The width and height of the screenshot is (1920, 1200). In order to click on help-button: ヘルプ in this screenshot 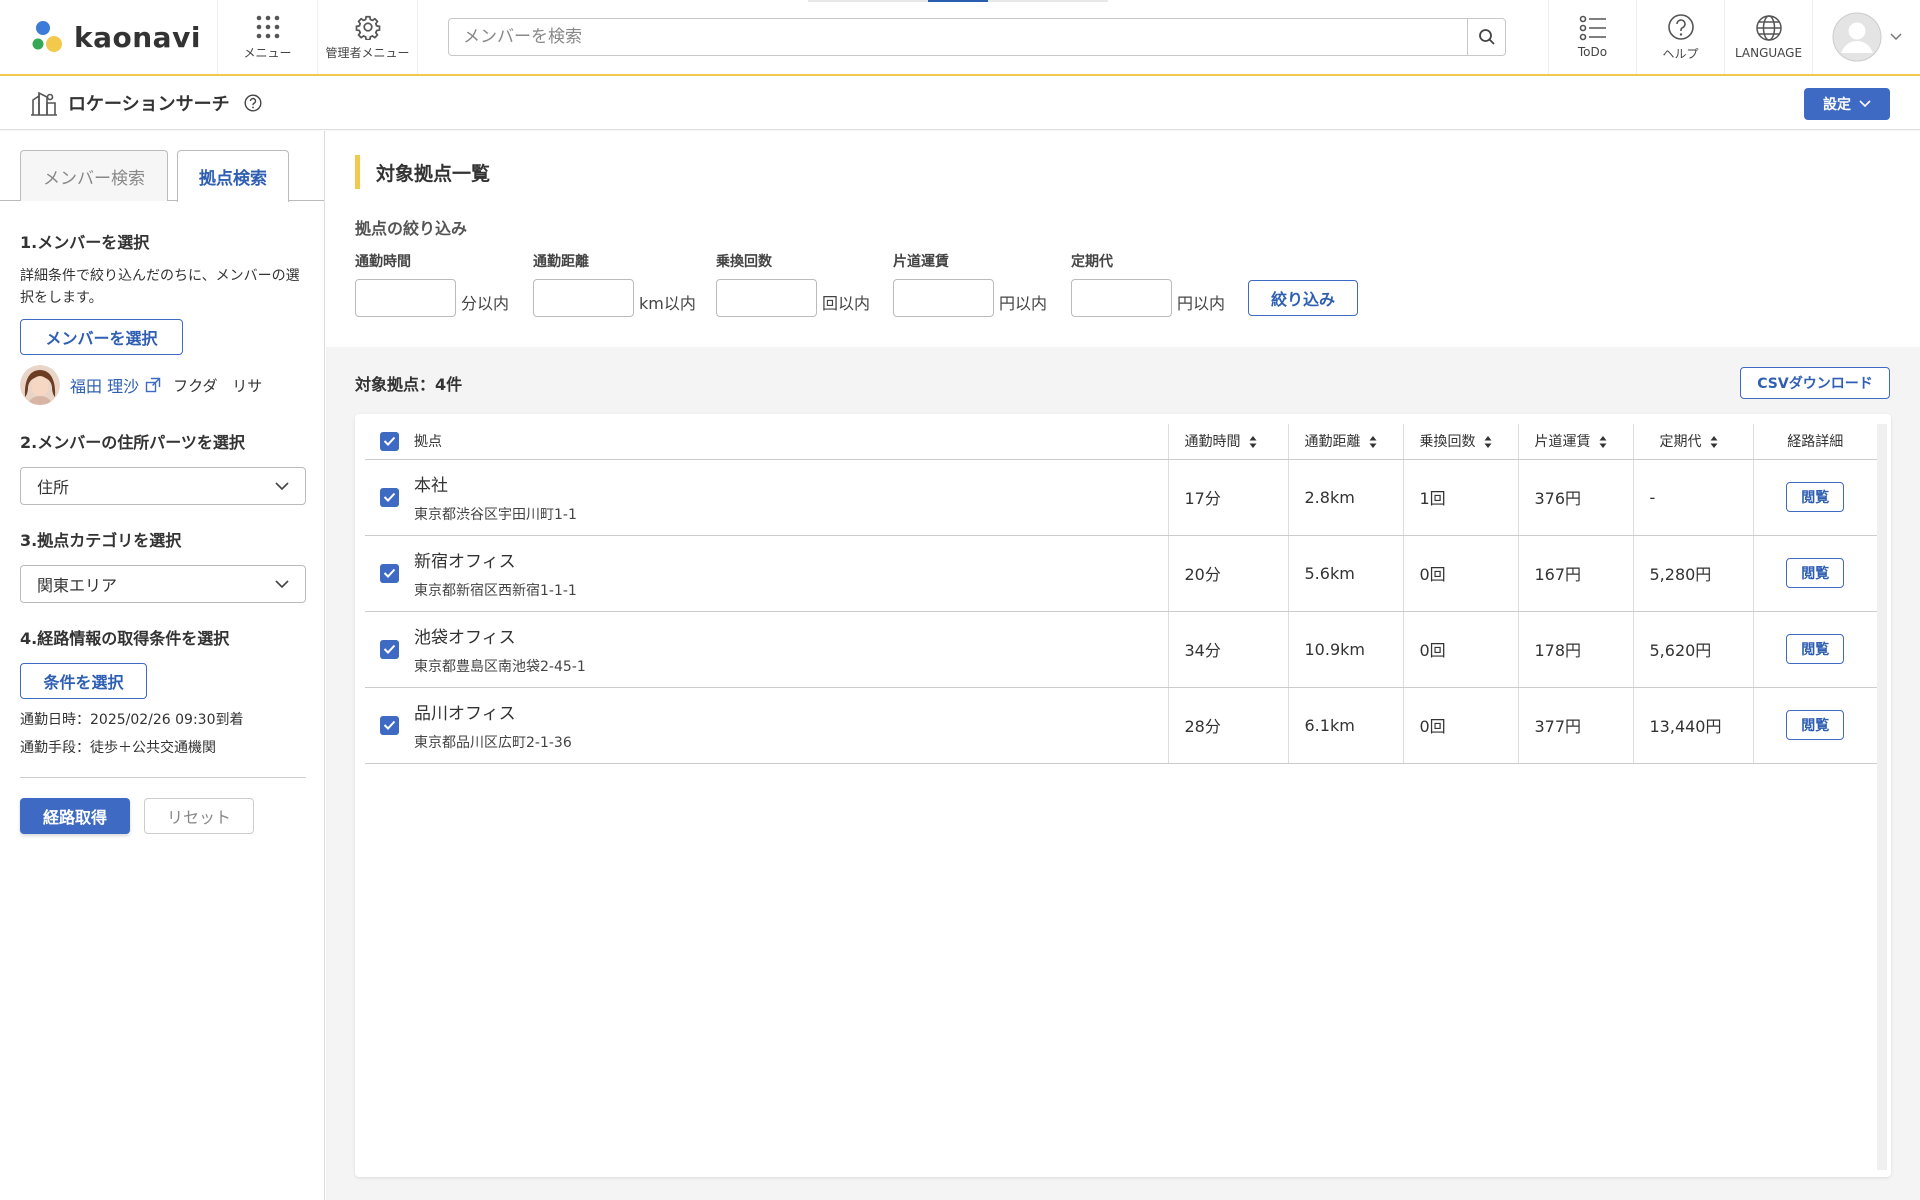, I will do `click(1680, 37)`.